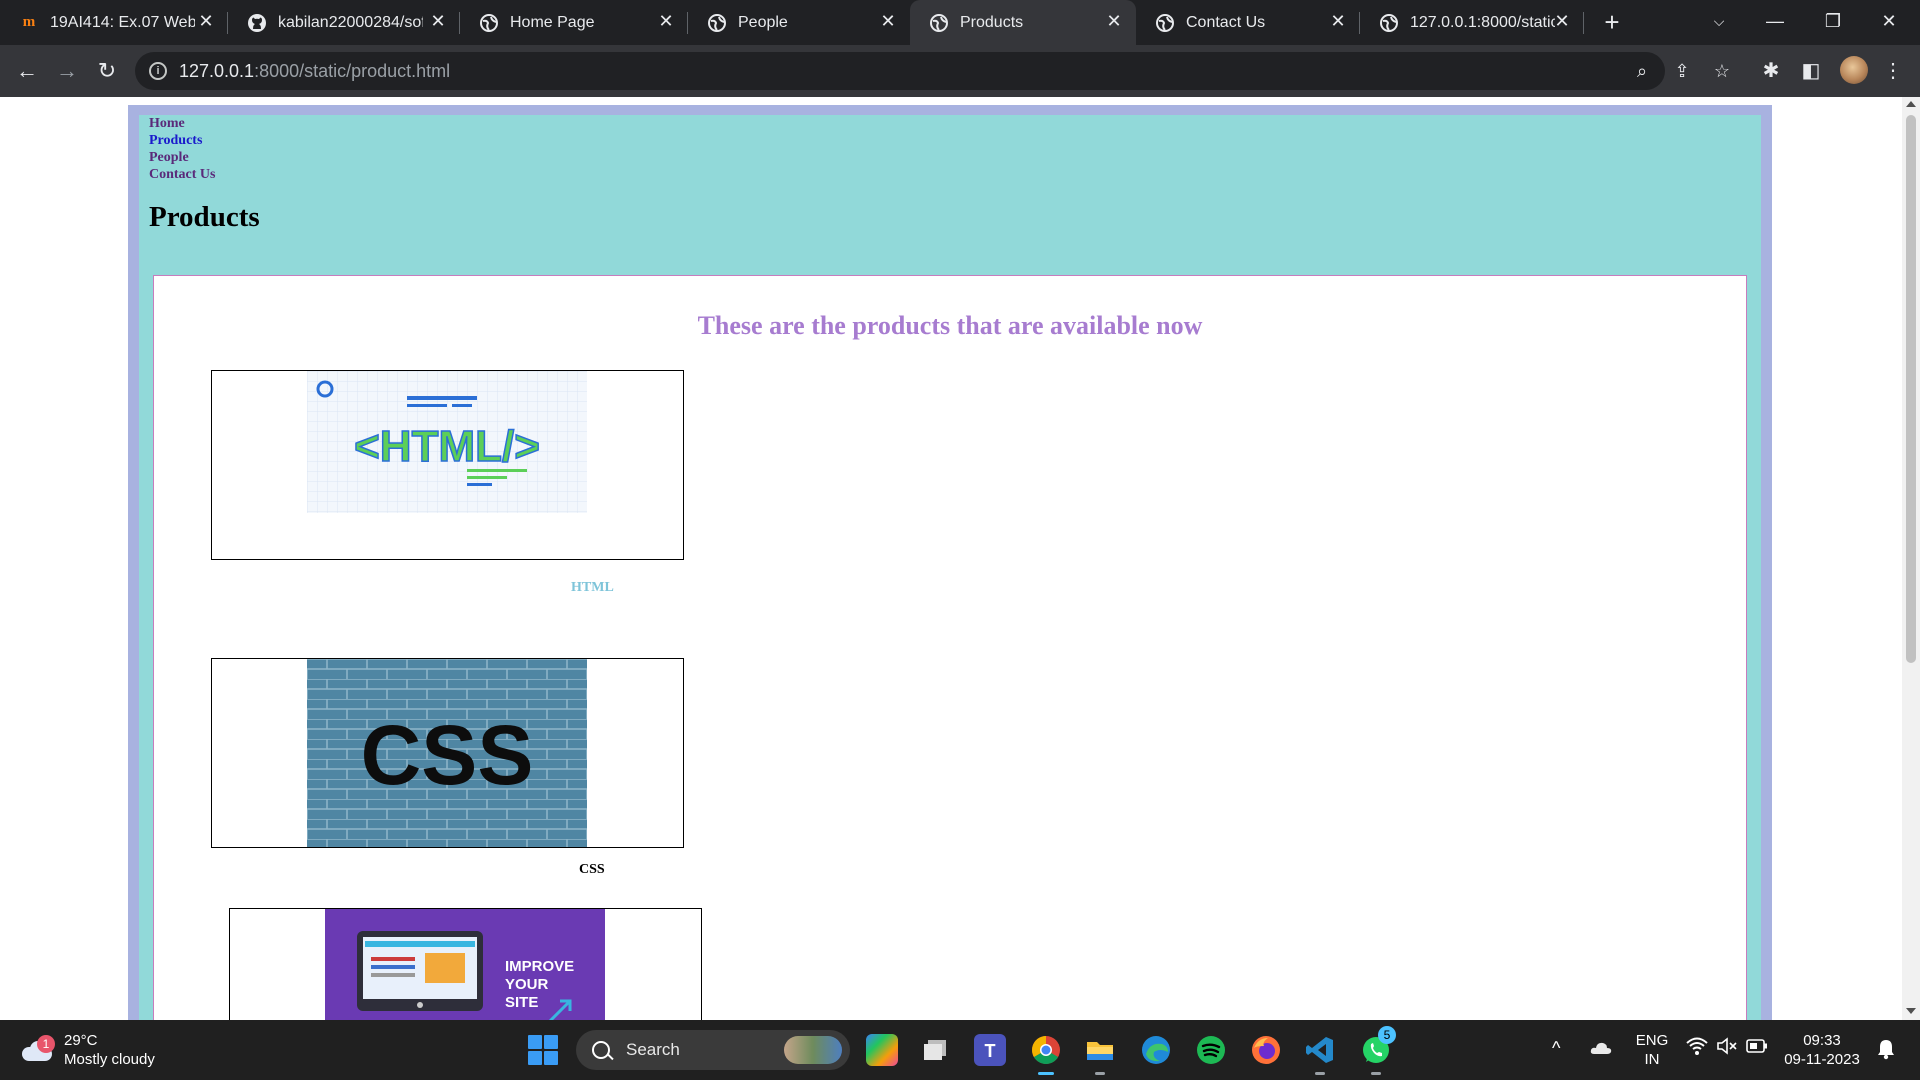 This screenshot has width=1920, height=1080. I want to click on notification-bell-icon, so click(1886, 1051).